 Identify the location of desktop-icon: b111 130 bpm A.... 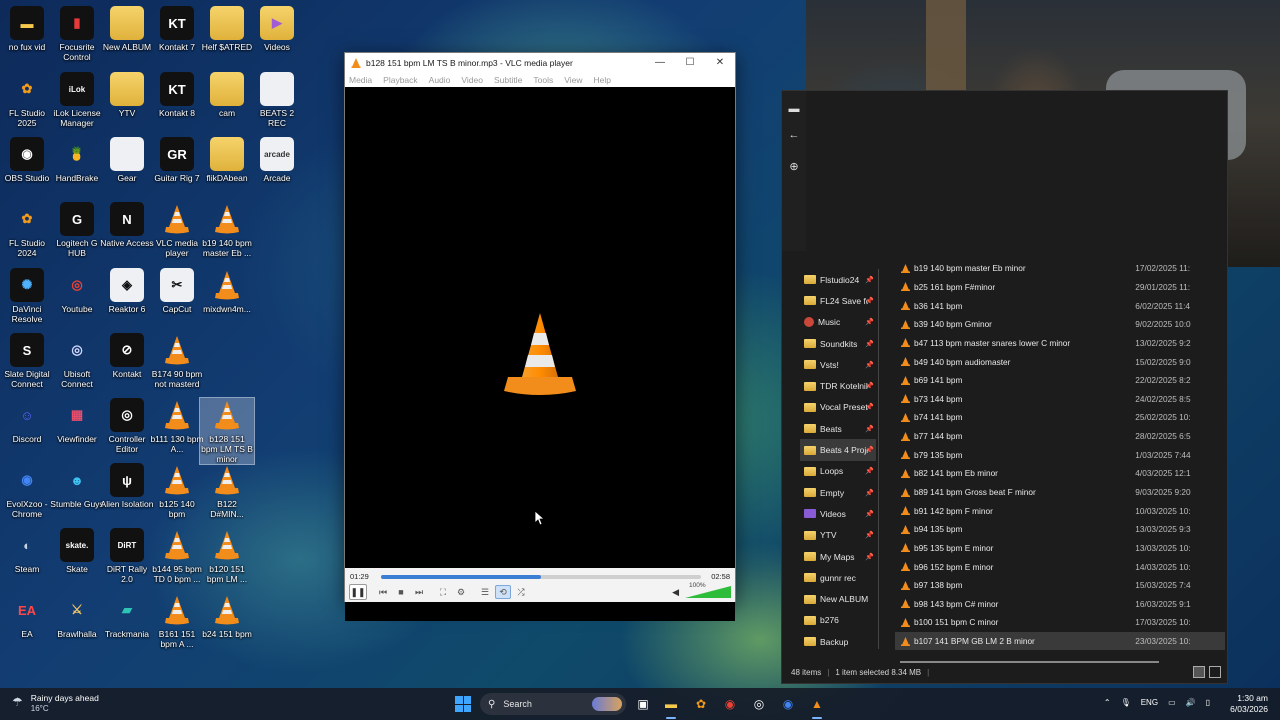
(177, 426).